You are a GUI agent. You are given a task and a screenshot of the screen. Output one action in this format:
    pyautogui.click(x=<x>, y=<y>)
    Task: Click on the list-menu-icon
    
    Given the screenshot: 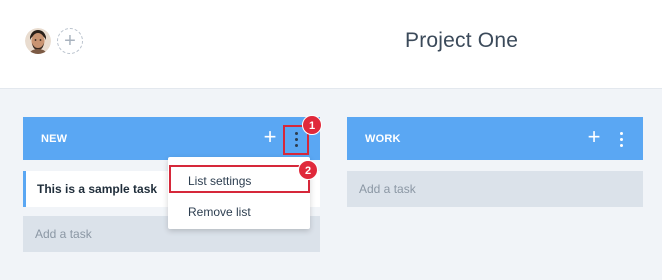 What is the action you would take?
    pyautogui.click(x=621, y=139)
    